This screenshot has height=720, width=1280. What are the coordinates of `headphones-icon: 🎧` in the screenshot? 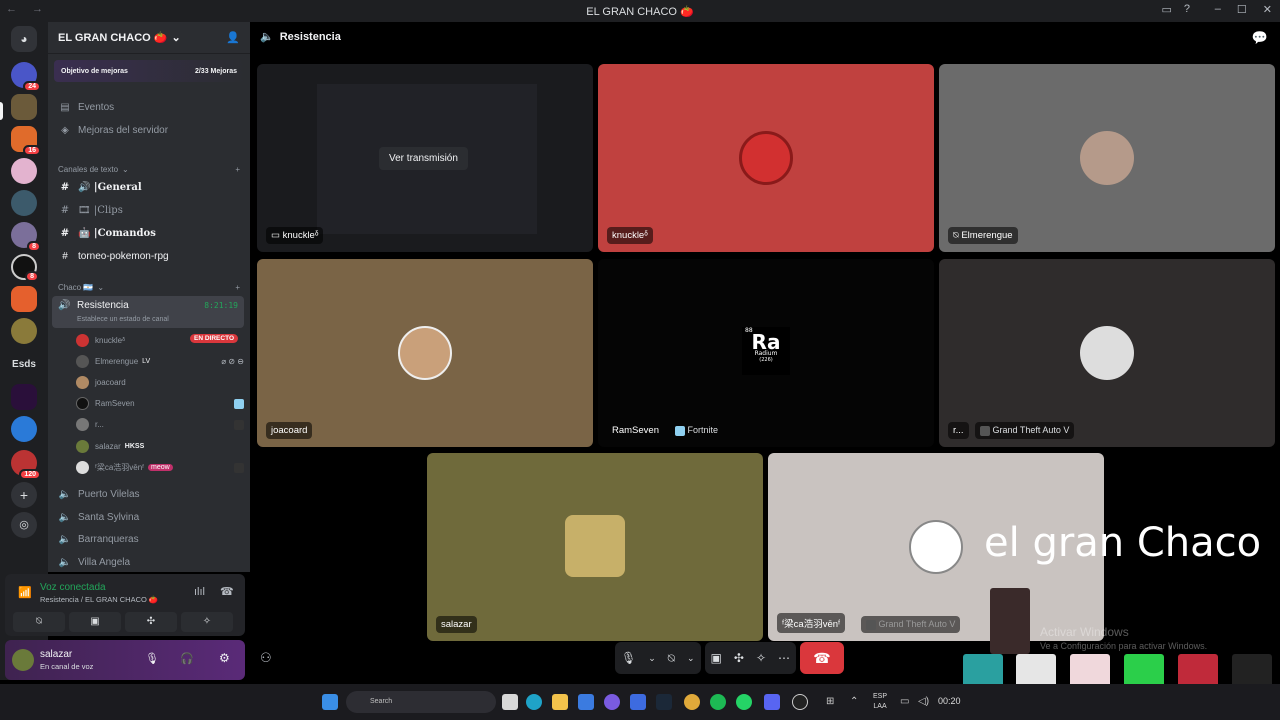 It's located at (187, 658).